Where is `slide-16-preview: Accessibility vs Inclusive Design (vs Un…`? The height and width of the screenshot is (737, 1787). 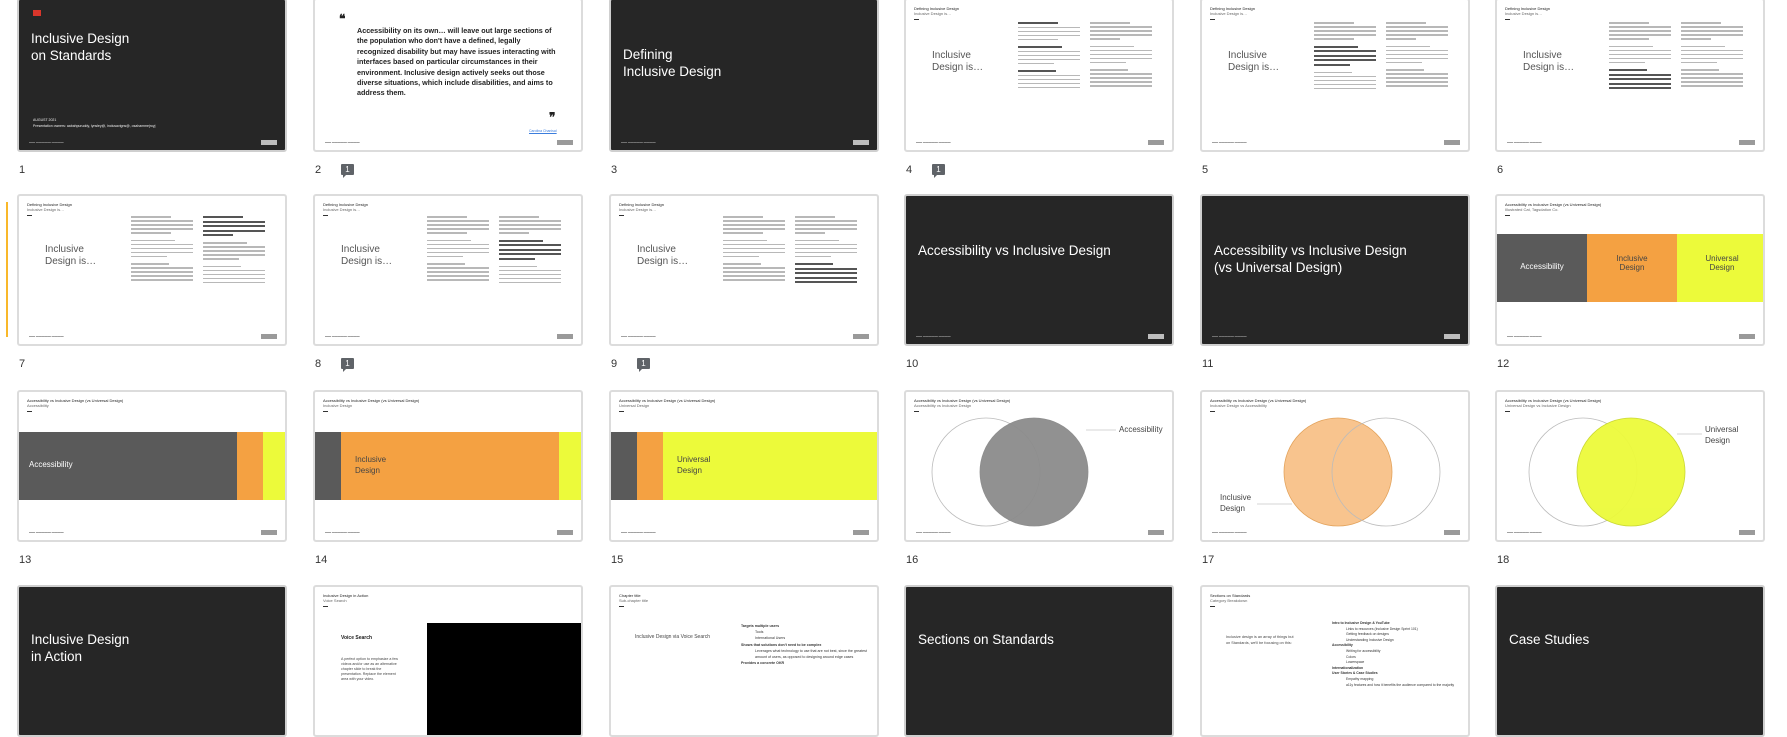
slide-16-preview: Accessibility vs Inclusive Design (vs Un… is located at coordinates (1039, 466).